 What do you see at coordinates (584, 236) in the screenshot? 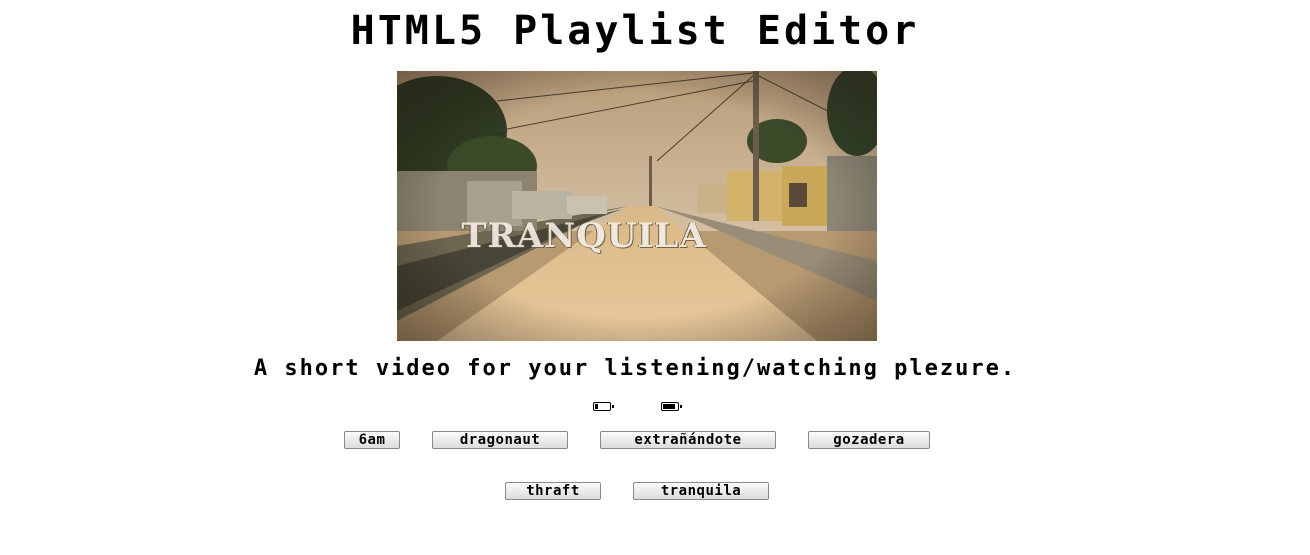
I see `video-title-caption: TRANQUILA` at bounding box center [584, 236].